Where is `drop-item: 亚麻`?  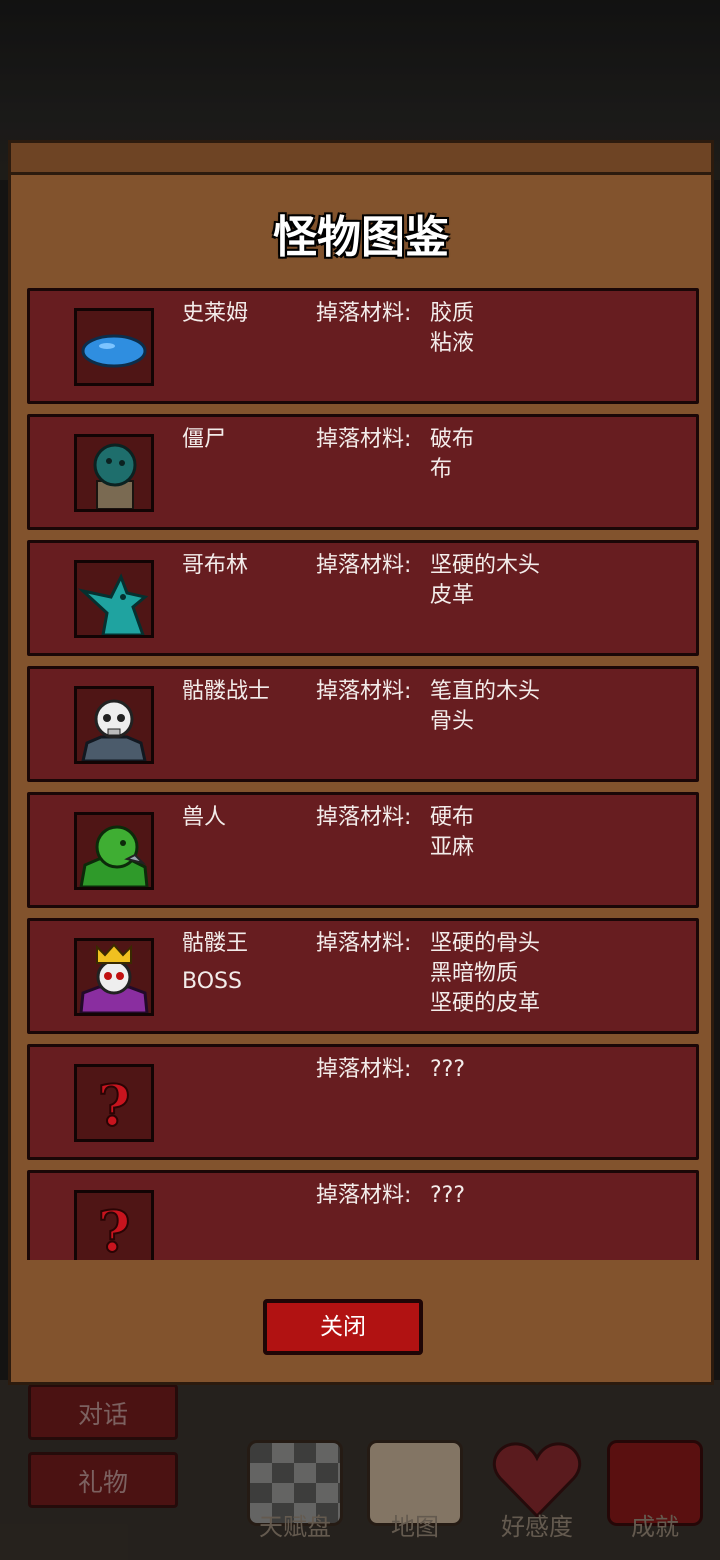
drop-item: 亚麻 is located at coordinates (452, 847).